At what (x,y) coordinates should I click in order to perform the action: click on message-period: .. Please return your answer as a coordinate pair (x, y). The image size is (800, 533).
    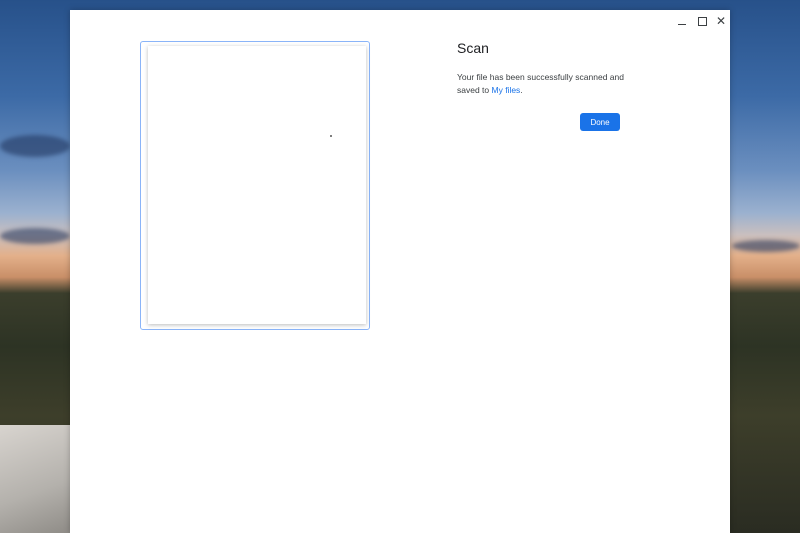
    Looking at the image, I should click on (521, 89).